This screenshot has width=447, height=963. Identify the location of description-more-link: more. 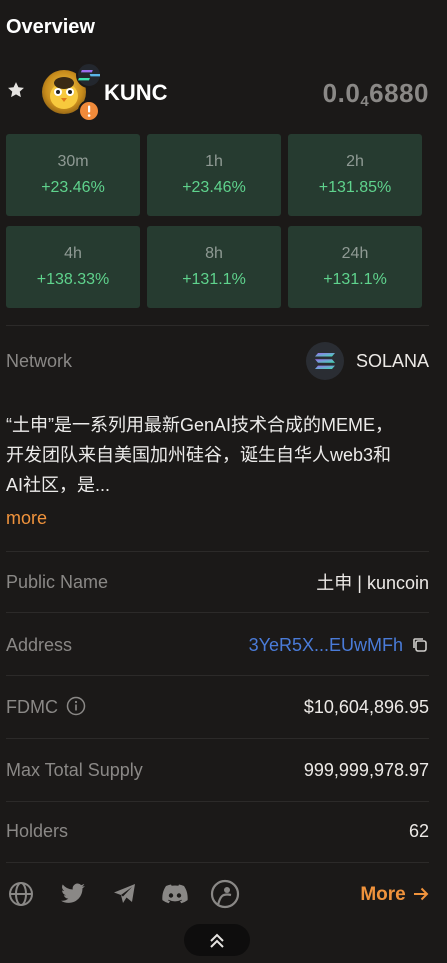
(26, 518).